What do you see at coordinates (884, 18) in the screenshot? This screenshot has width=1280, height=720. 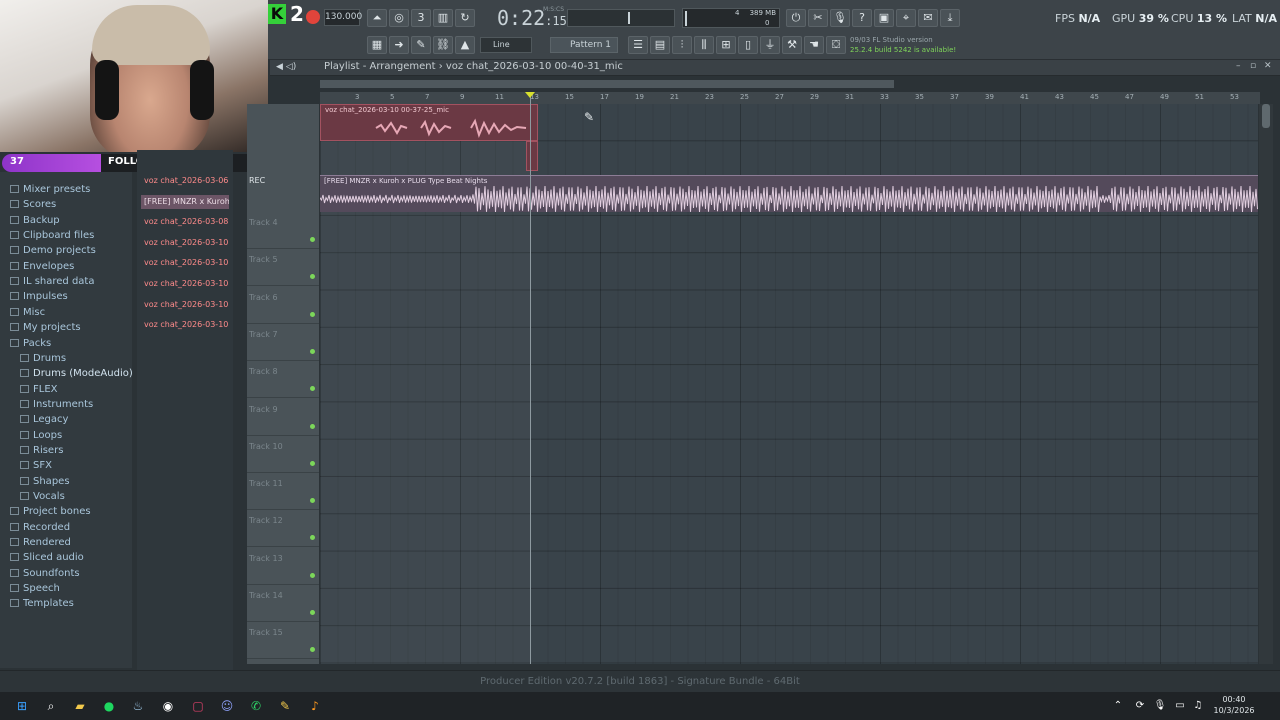 I see `save-icon: ▣` at bounding box center [884, 18].